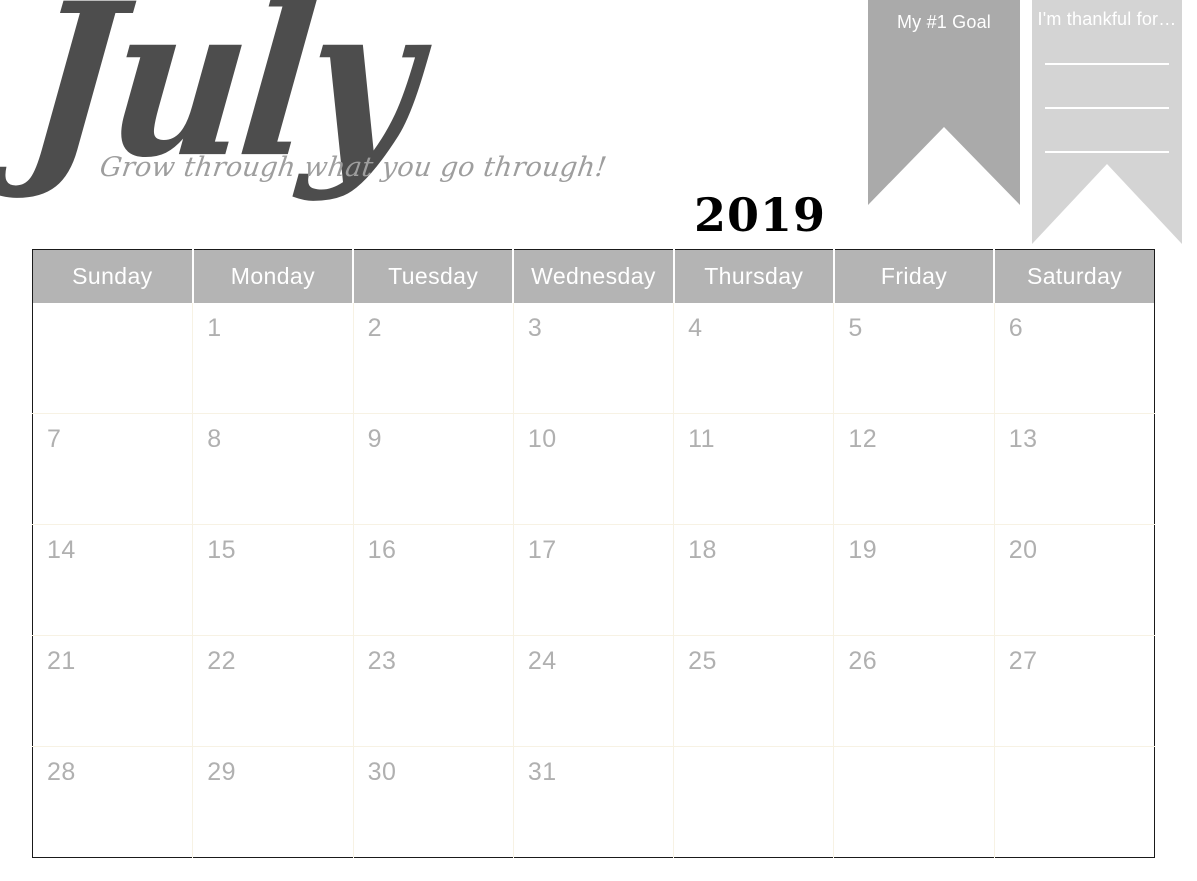  Describe the element at coordinates (542, 439) in the screenshot. I see `date-number: 10` at that location.